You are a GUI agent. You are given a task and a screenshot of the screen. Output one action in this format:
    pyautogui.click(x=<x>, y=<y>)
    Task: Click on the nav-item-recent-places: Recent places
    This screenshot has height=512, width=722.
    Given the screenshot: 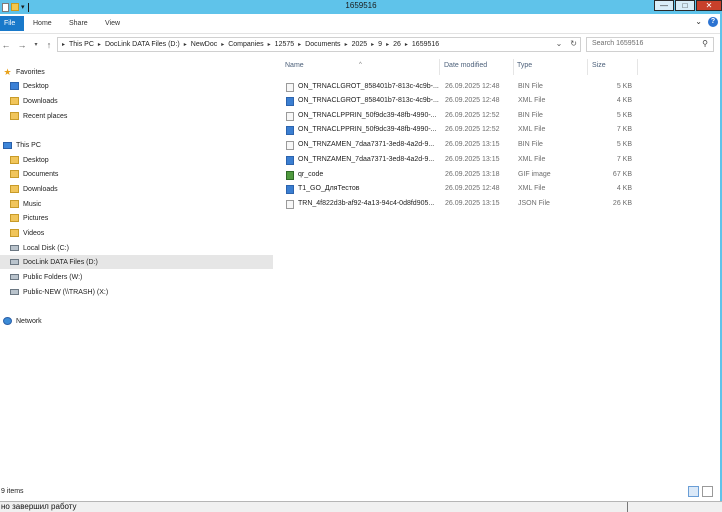 What is the action you would take?
    pyautogui.click(x=141, y=116)
    